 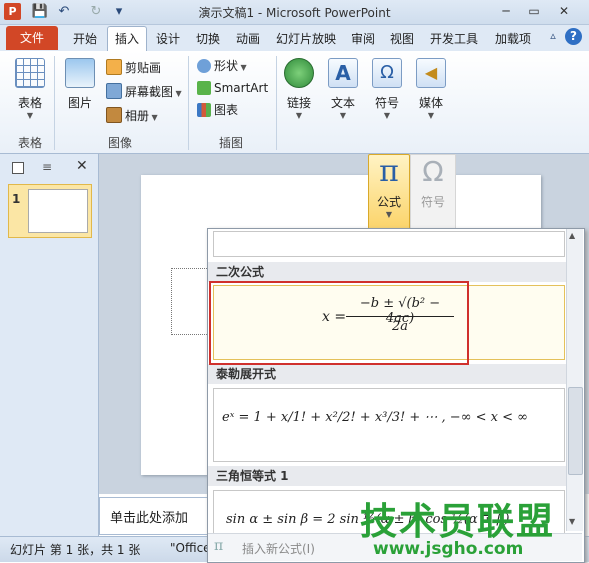 I want to click on minimize-button: ─, so click(x=506, y=11).